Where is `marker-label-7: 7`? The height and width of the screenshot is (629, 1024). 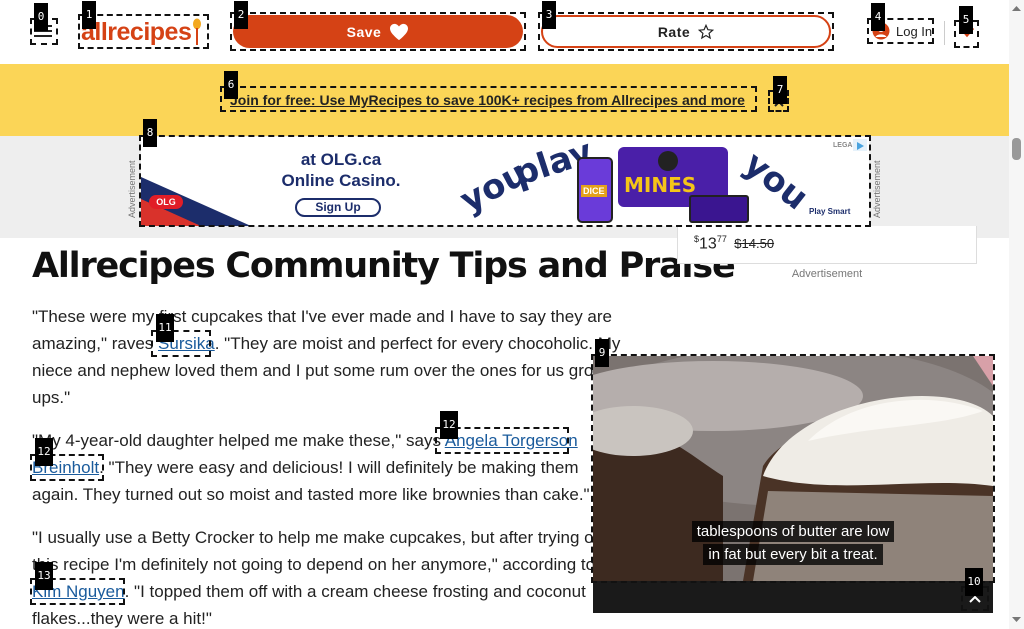 marker-label-7: 7 is located at coordinates (780, 90).